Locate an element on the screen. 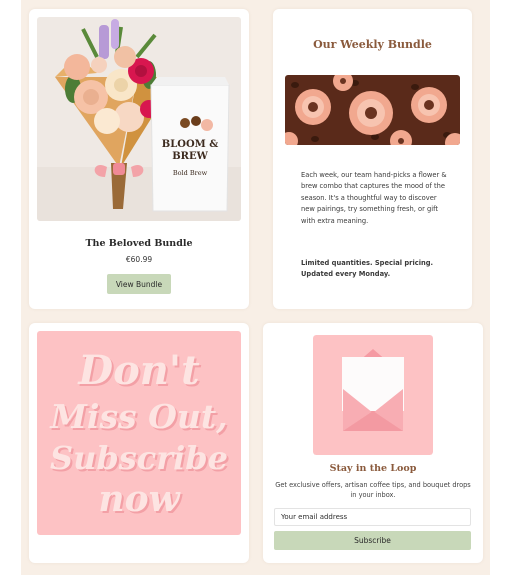  product-price: €60.99 is located at coordinates (139, 259).